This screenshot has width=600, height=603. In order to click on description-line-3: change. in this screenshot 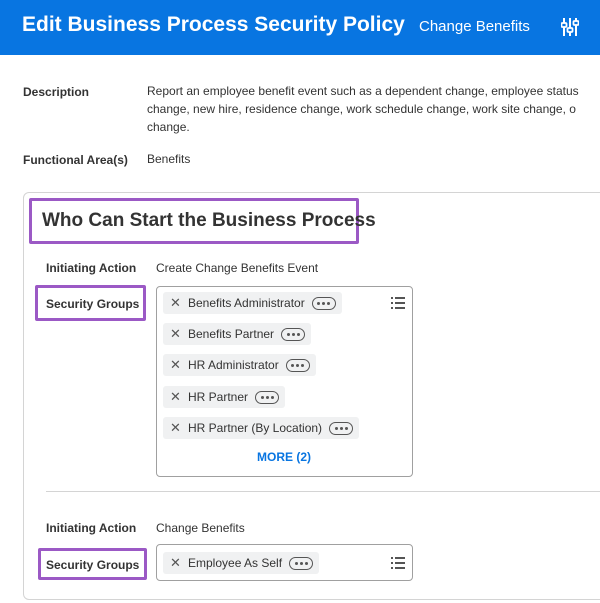, I will do `click(168, 127)`.